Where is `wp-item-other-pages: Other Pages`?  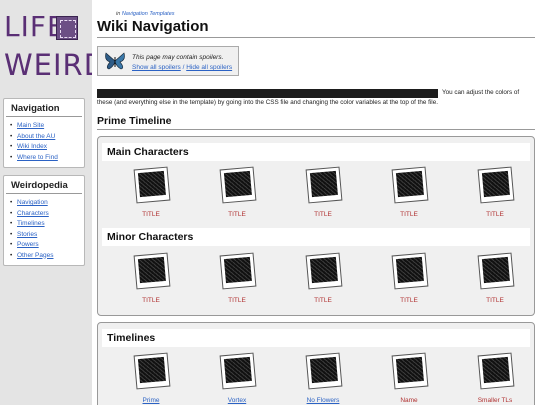
wp-item-other-pages: Other Pages is located at coordinates (45, 256).